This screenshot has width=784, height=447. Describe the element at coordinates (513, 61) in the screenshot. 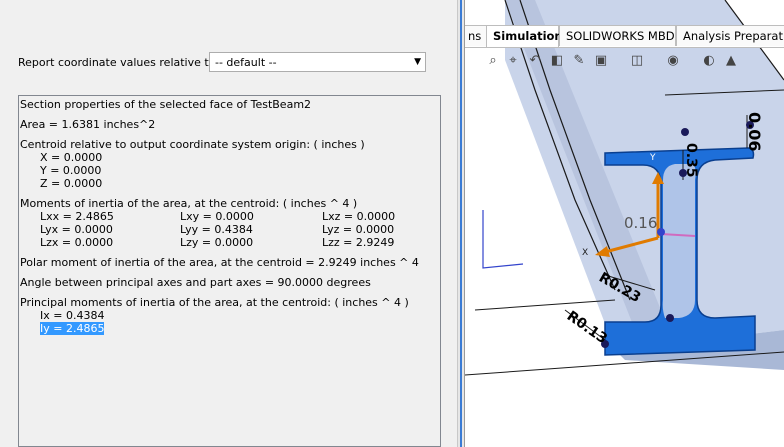

I see `zoom-area-icon: ⌖` at that location.